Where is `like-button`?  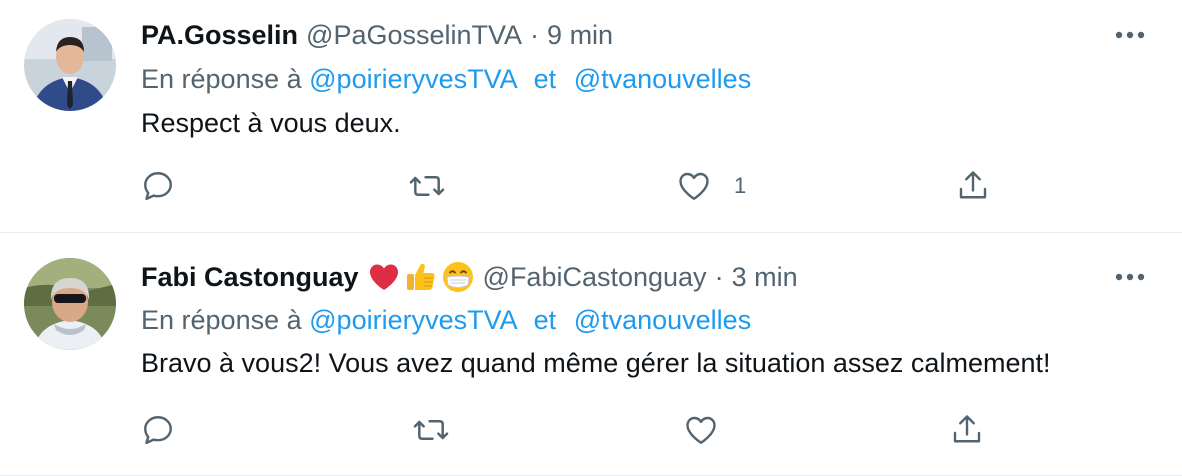 like-button is located at coordinates (712, 430).